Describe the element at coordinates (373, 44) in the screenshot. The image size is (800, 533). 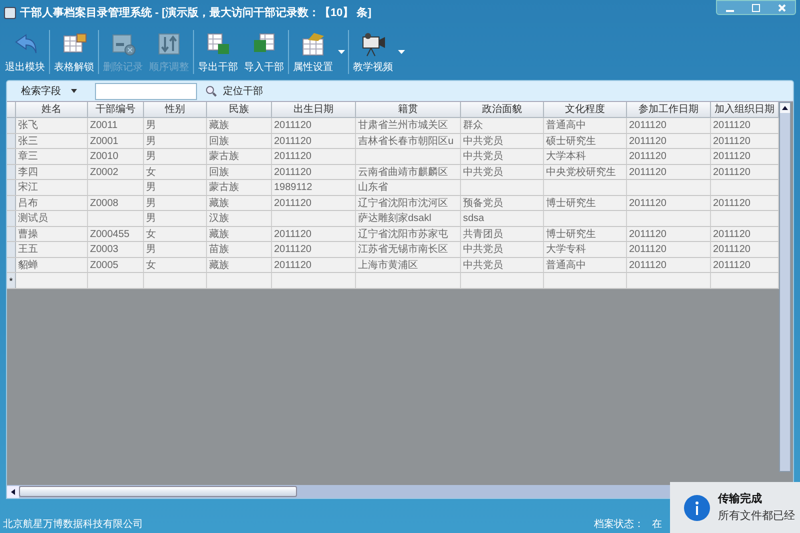
I see `camera-icon` at that location.